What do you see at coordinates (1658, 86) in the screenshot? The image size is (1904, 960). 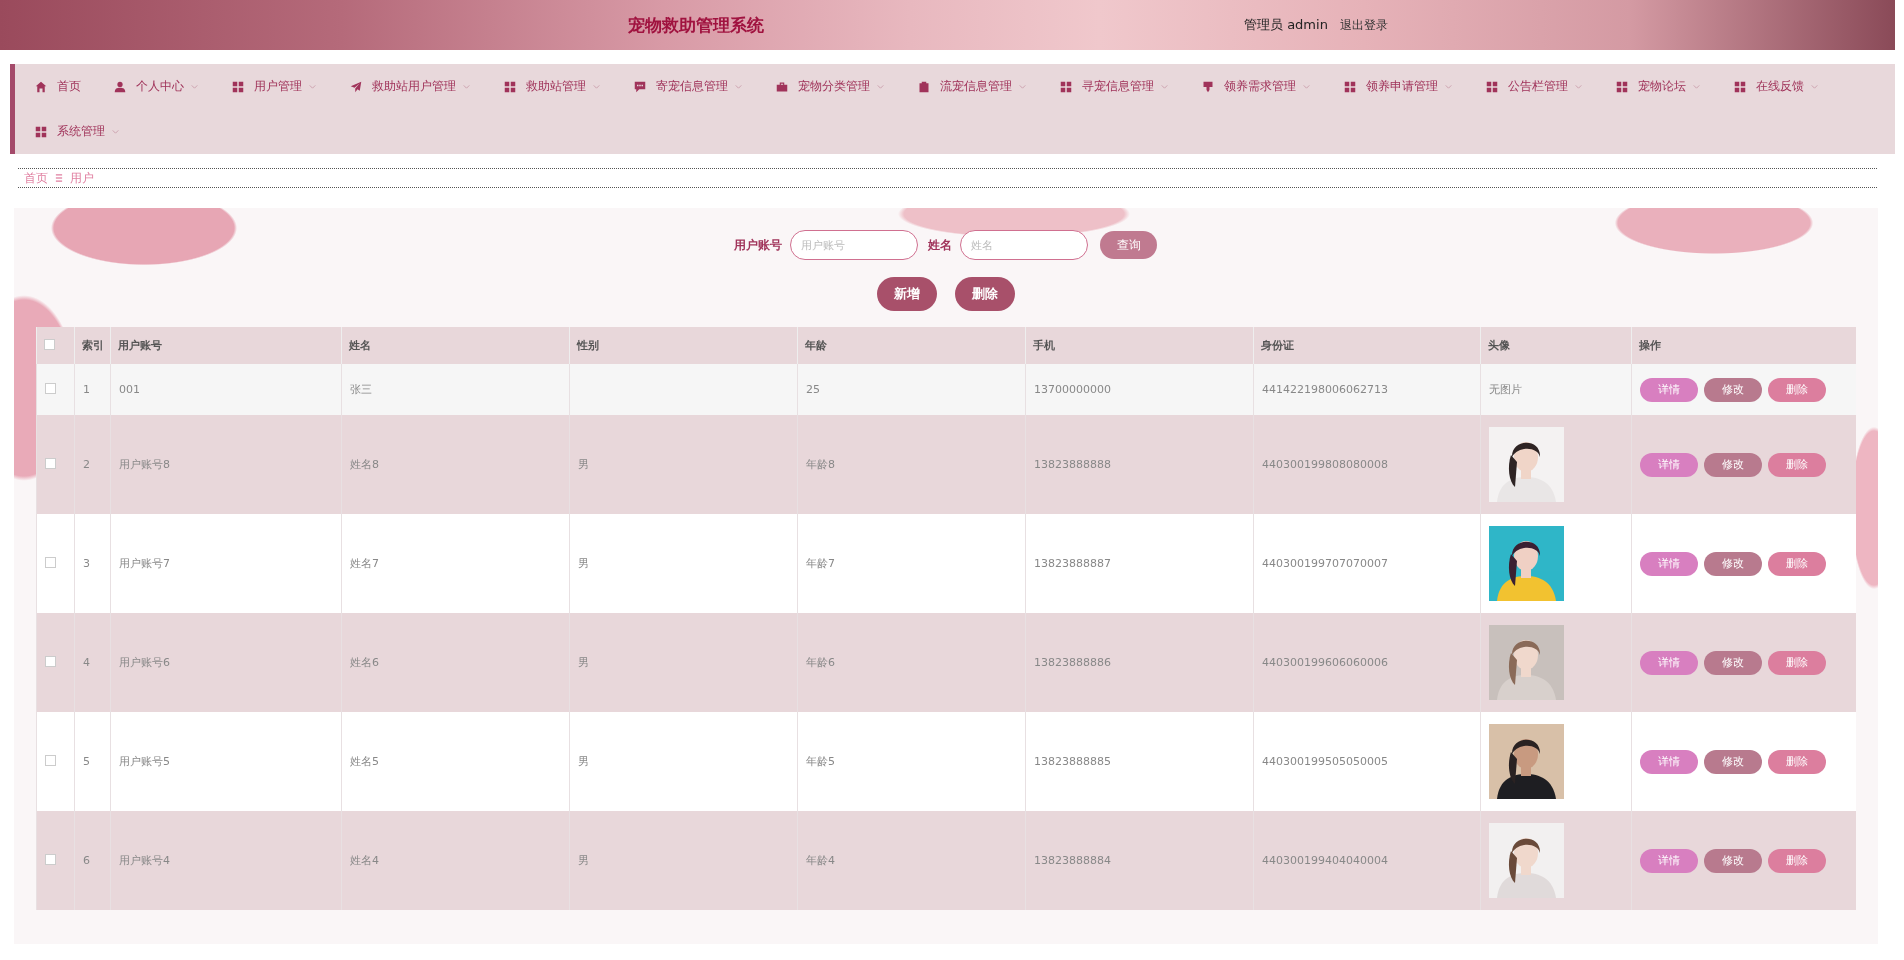 I see `nav-item: 宠物论坛` at bounding box center [1658, 86].